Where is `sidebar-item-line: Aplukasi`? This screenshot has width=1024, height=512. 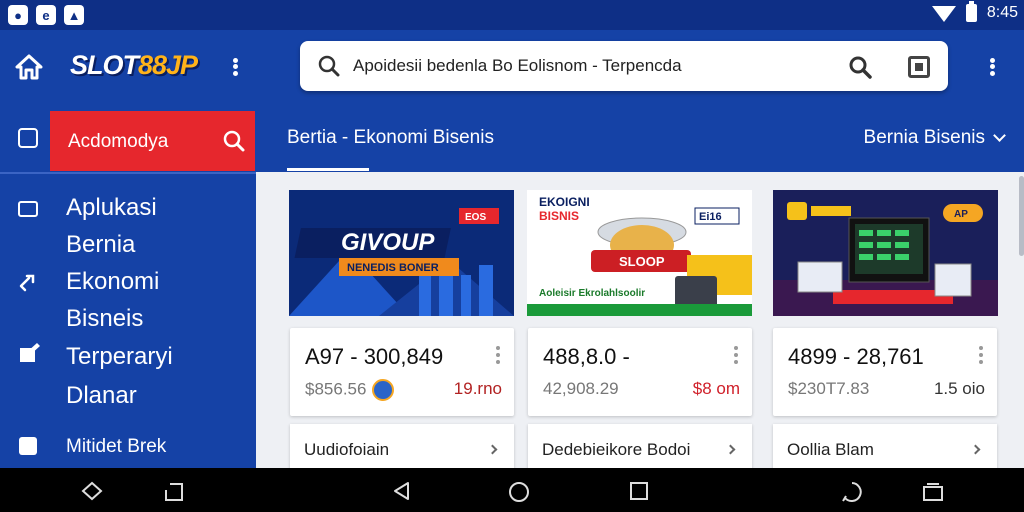
sidebar-item-line: Aplukasi is located at coordinates (111, 208).